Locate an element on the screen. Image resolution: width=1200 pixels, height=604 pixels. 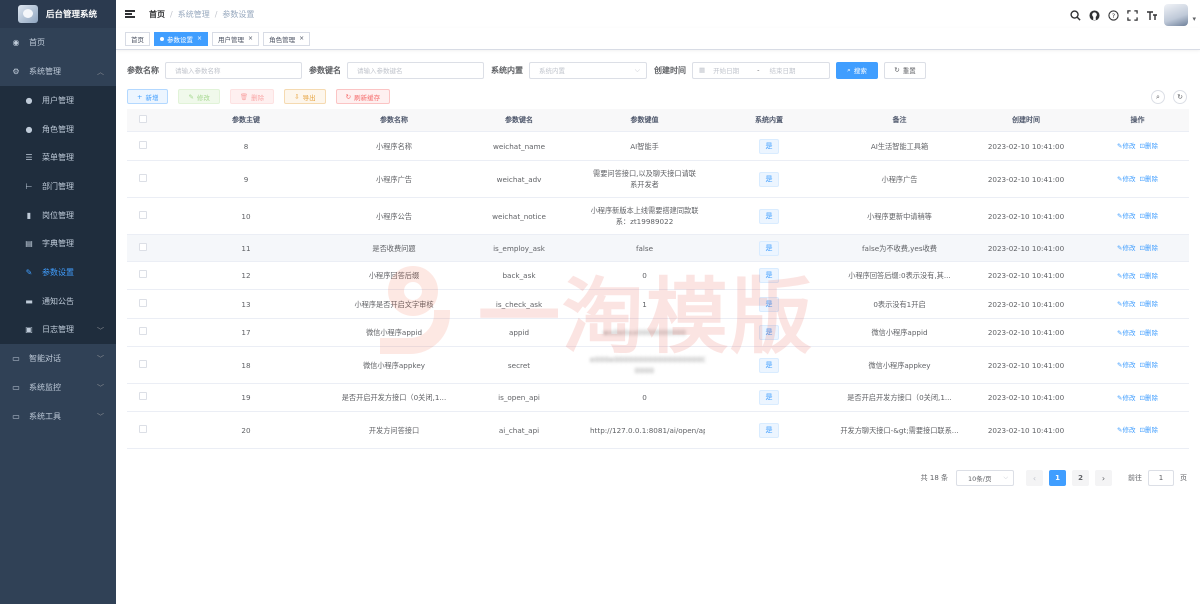
tag-config: 参数设置 × is located at coordinates (181, 38).